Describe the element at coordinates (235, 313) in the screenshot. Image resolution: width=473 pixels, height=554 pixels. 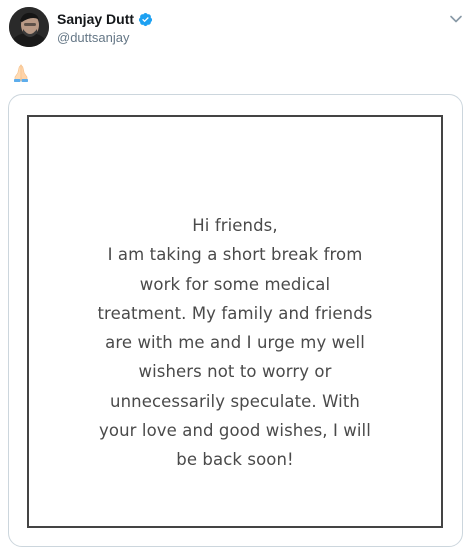
I see `note-line: treatment. My family and friends` at that location.